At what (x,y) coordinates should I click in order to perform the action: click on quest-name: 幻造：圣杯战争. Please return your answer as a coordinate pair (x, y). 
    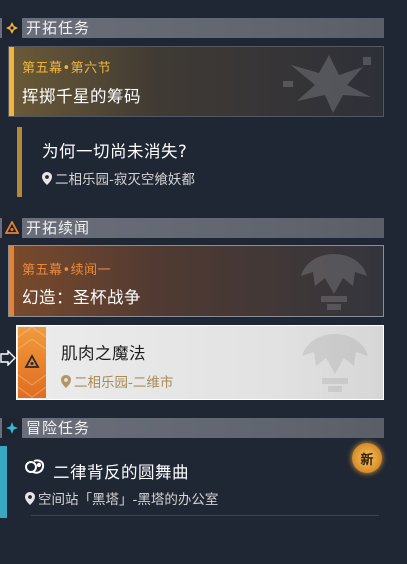
    Looking at the image, I should click on (81, 297).